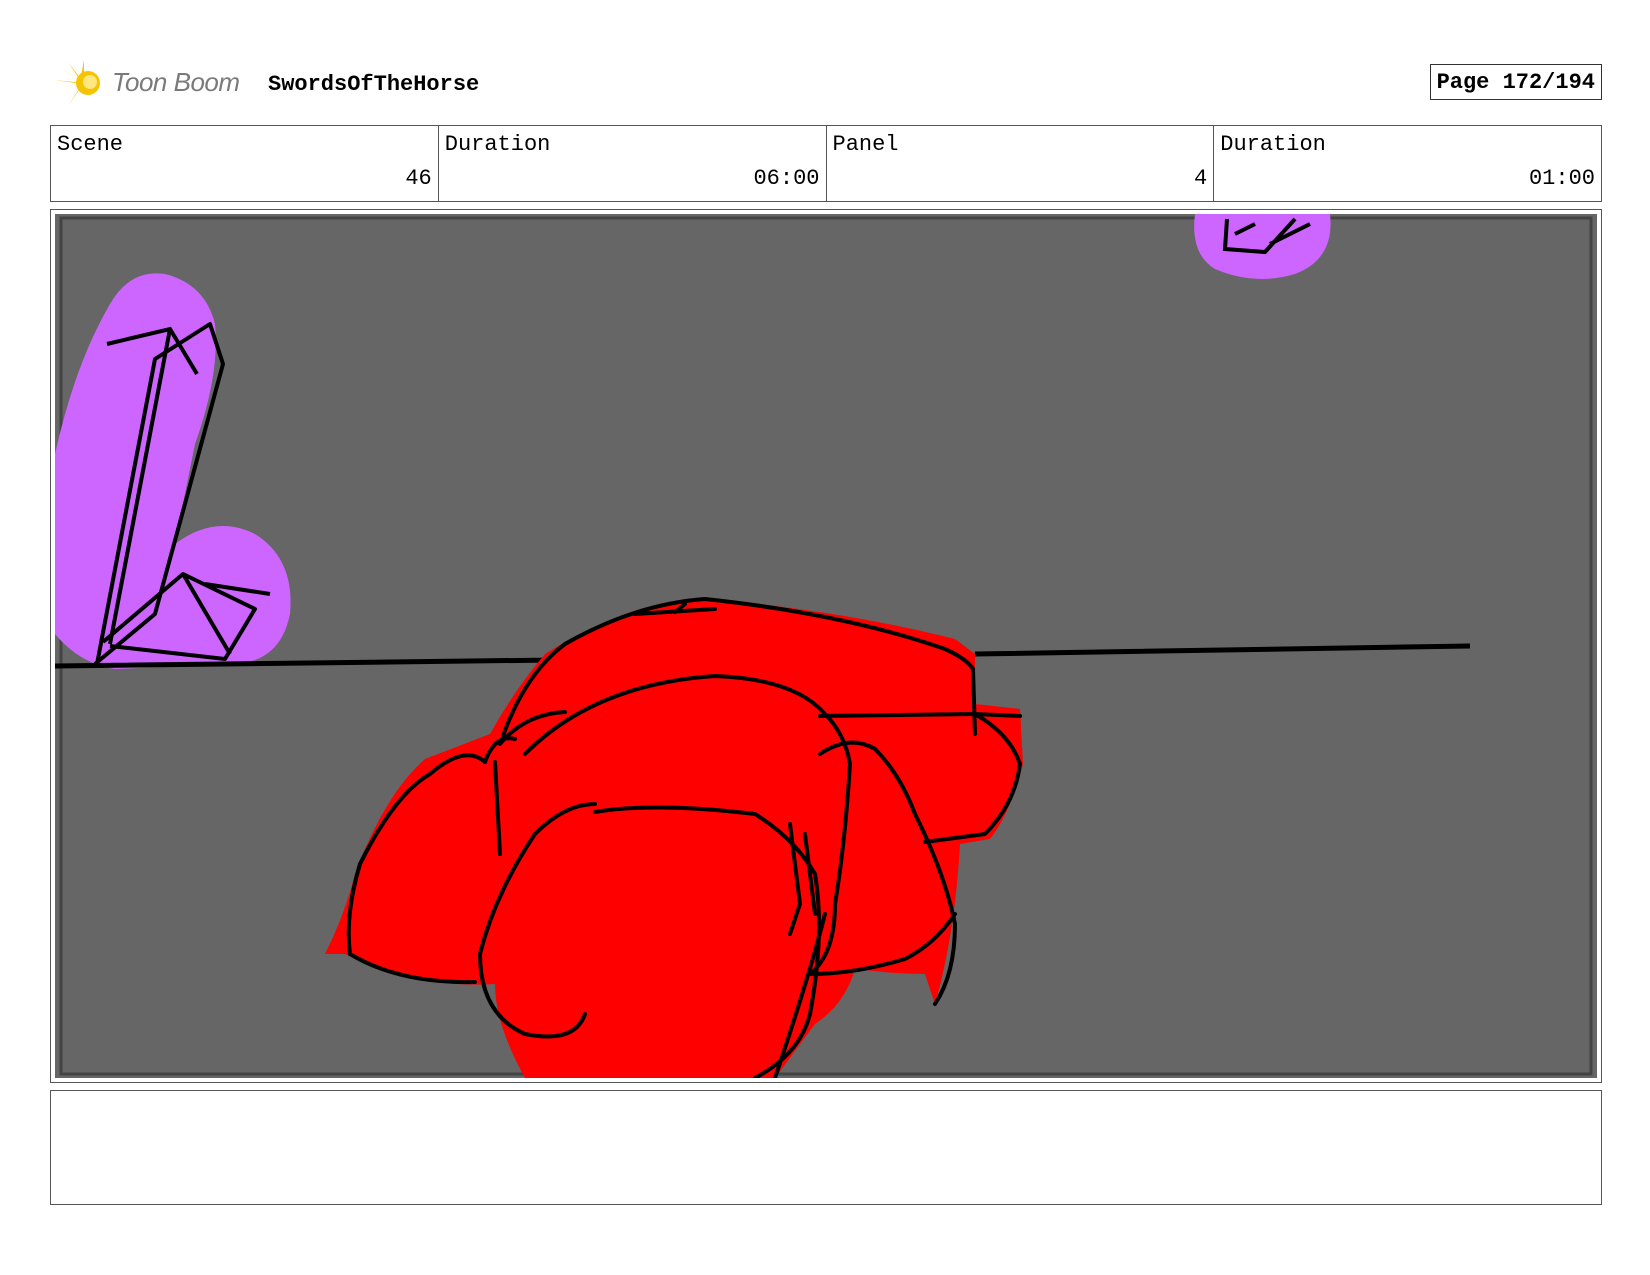 The height and width of the screenshot is (1275, 1650). Describe the element at coordinates (497, 144) in the screenshot. I see `scene-duration-label: Duration` at that location.